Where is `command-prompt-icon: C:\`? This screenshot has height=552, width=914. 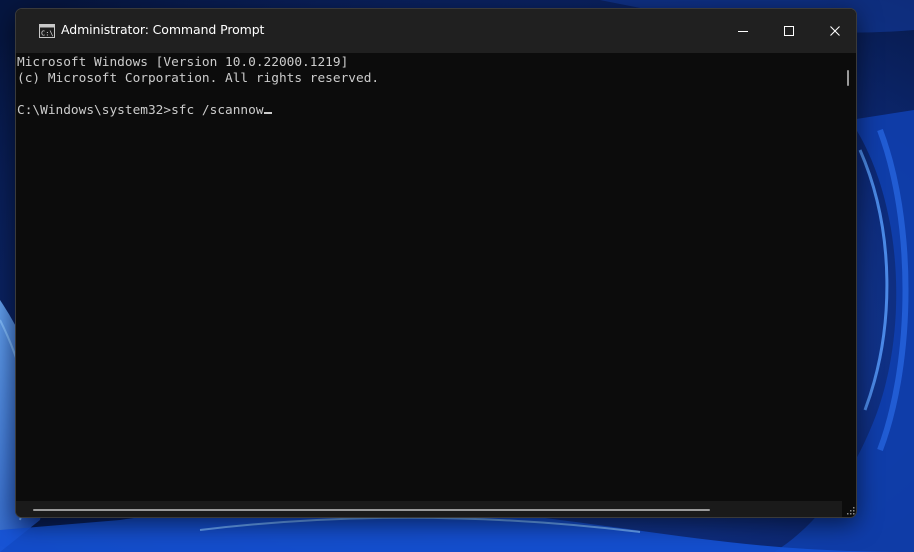
command-prompt-icon: C:\ is located at coordinates (47, 31).